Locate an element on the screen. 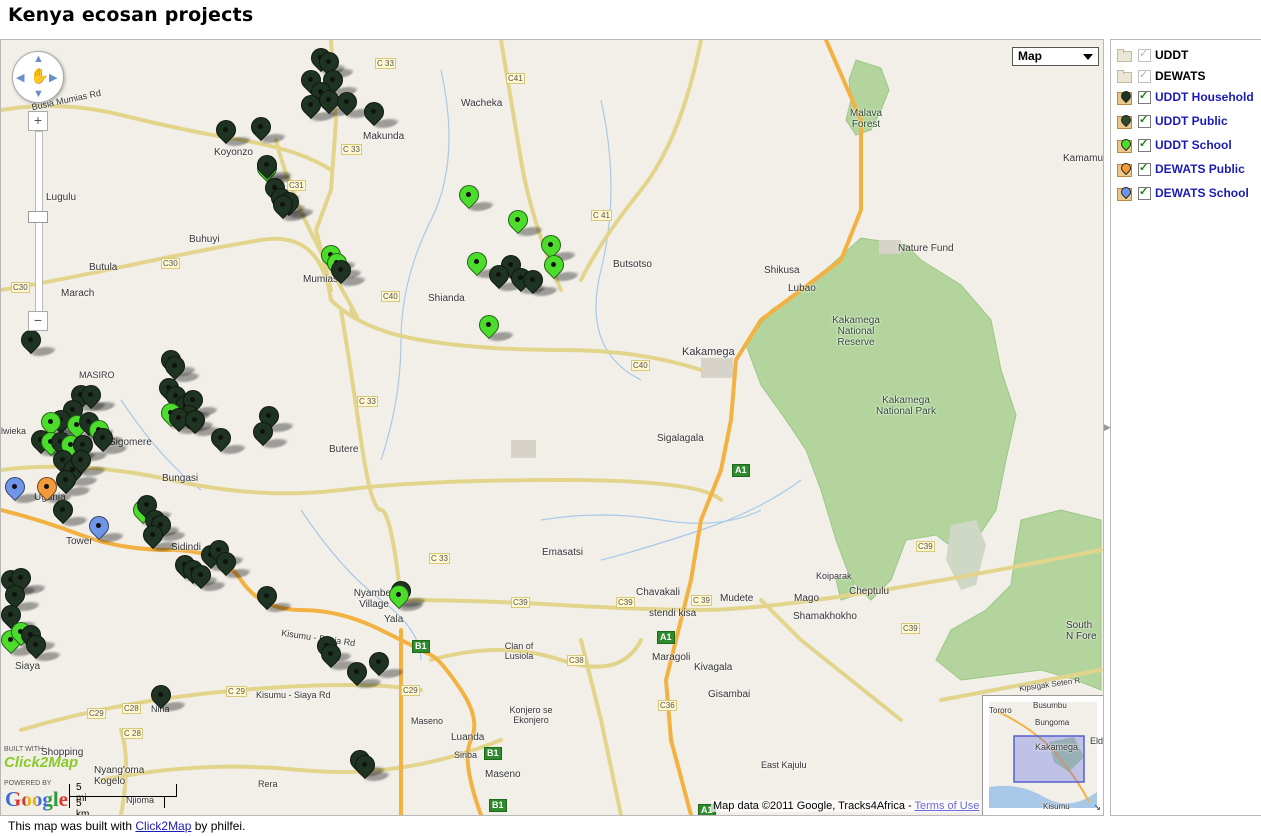  place-label: Maragoli is located at coordinates (671, 657).